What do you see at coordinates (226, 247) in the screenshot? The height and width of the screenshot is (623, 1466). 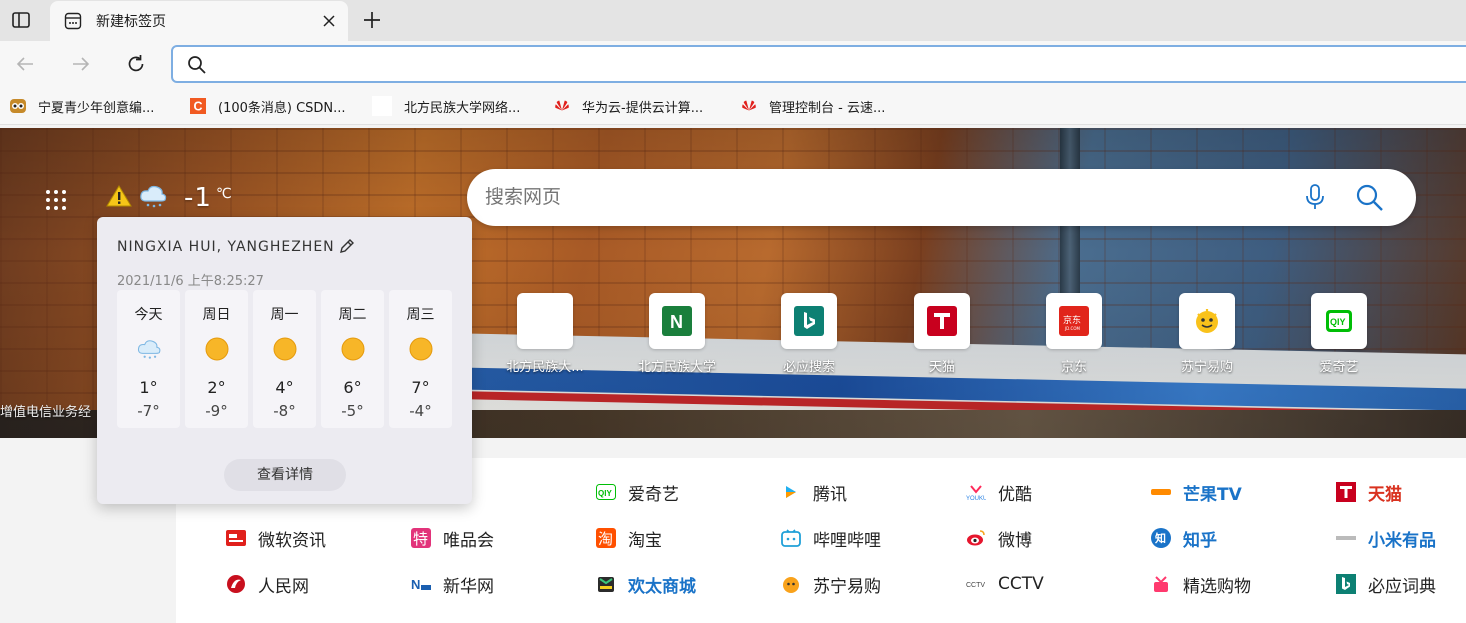 I see `weather-location: NINGXIA HUI, YANGHEZHEN` at bounding box center [226, 247].